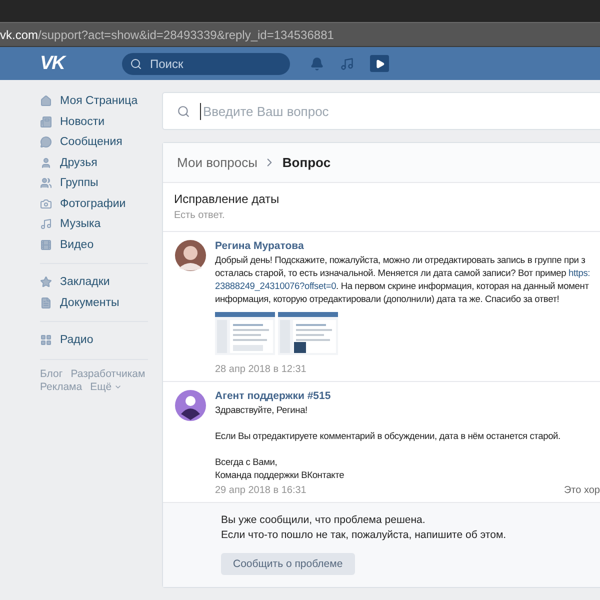  I want to click on sidebar-item: Друзья, so click(94, 162).